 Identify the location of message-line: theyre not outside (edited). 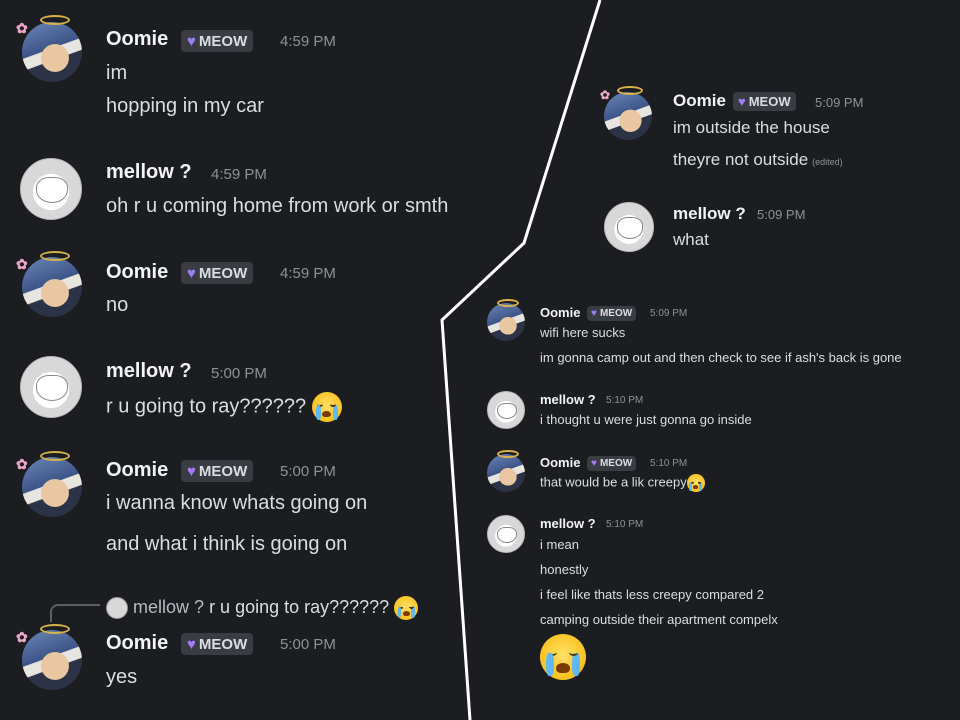
(758, 159).